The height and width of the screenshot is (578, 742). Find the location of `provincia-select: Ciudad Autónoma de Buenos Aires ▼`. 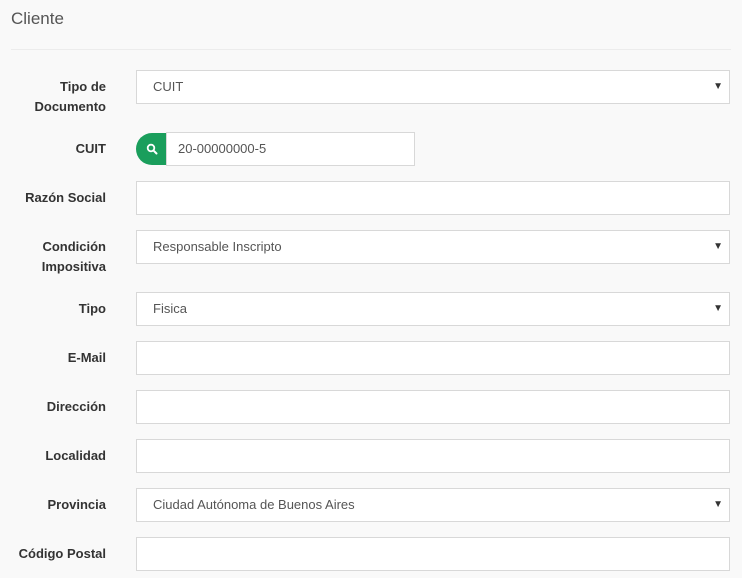

provincia-select: Ciudad Autónoma de Buenos Aires ▼ is located at coordinates (433, 505).